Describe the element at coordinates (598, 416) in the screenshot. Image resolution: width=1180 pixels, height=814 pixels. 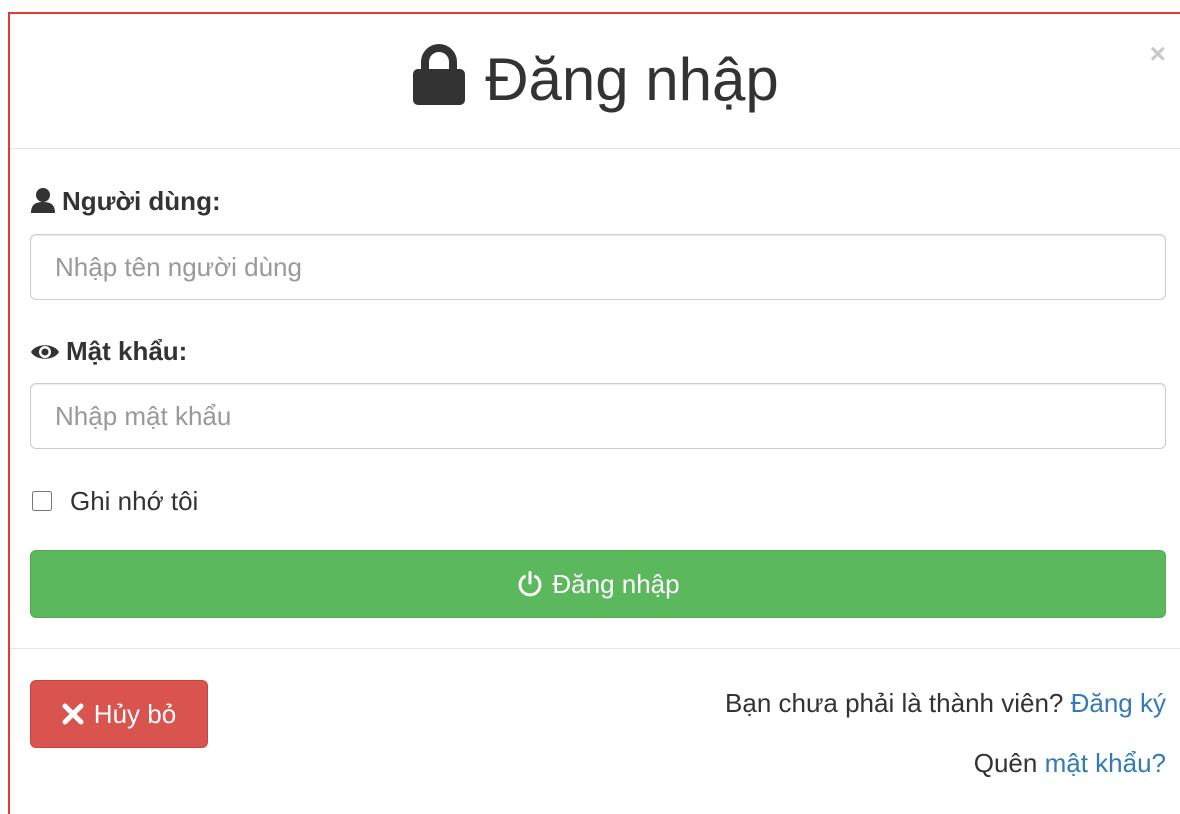
I see `password-input` at that location.